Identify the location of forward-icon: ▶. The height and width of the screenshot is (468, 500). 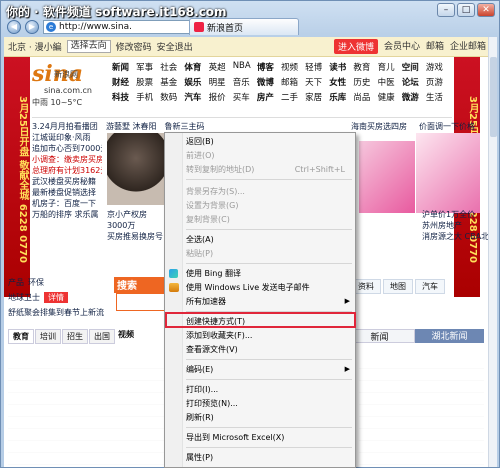
(32, 27).